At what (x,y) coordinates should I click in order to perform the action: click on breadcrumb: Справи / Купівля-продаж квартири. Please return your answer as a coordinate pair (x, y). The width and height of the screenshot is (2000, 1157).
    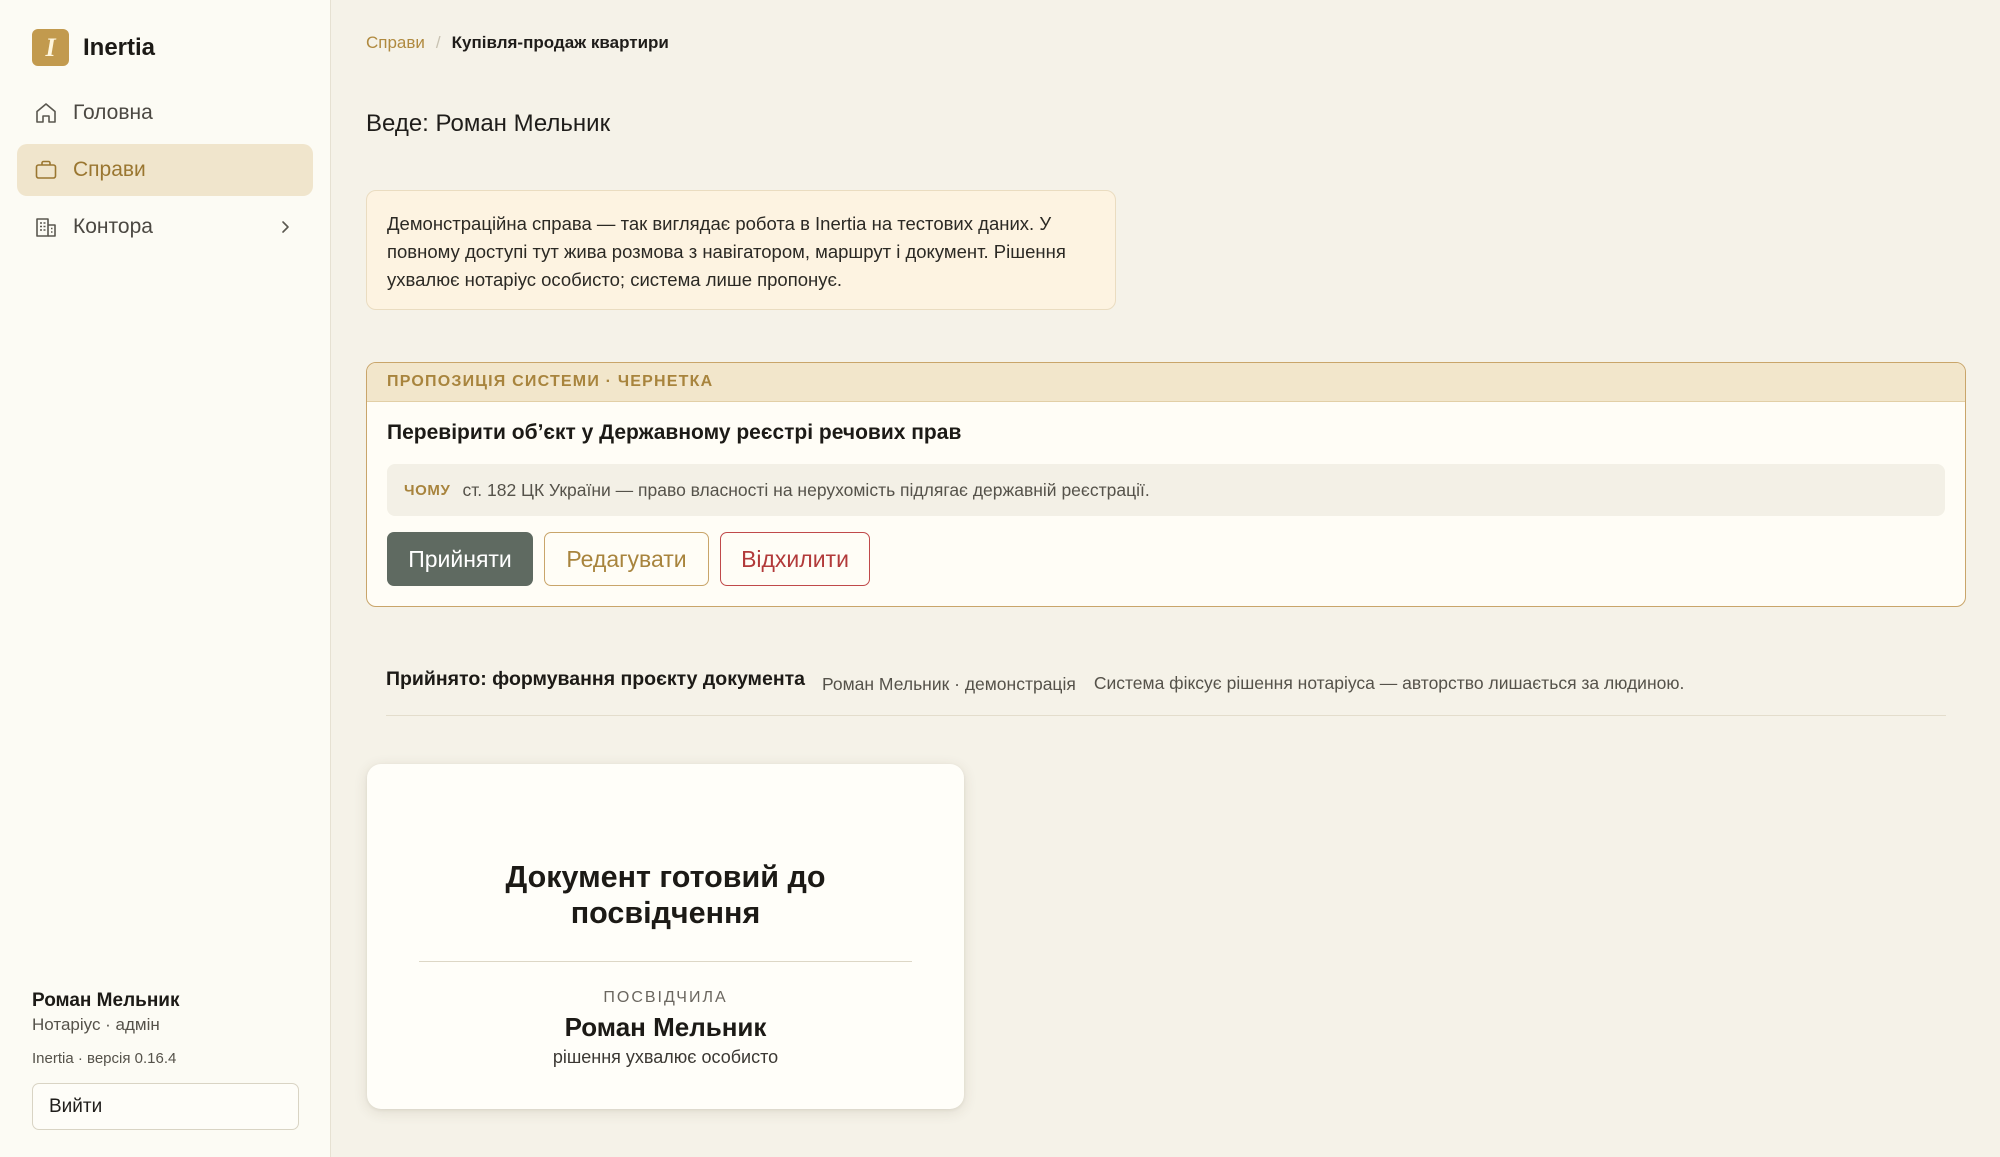
    Looking at the image, I should click on (517, 43).